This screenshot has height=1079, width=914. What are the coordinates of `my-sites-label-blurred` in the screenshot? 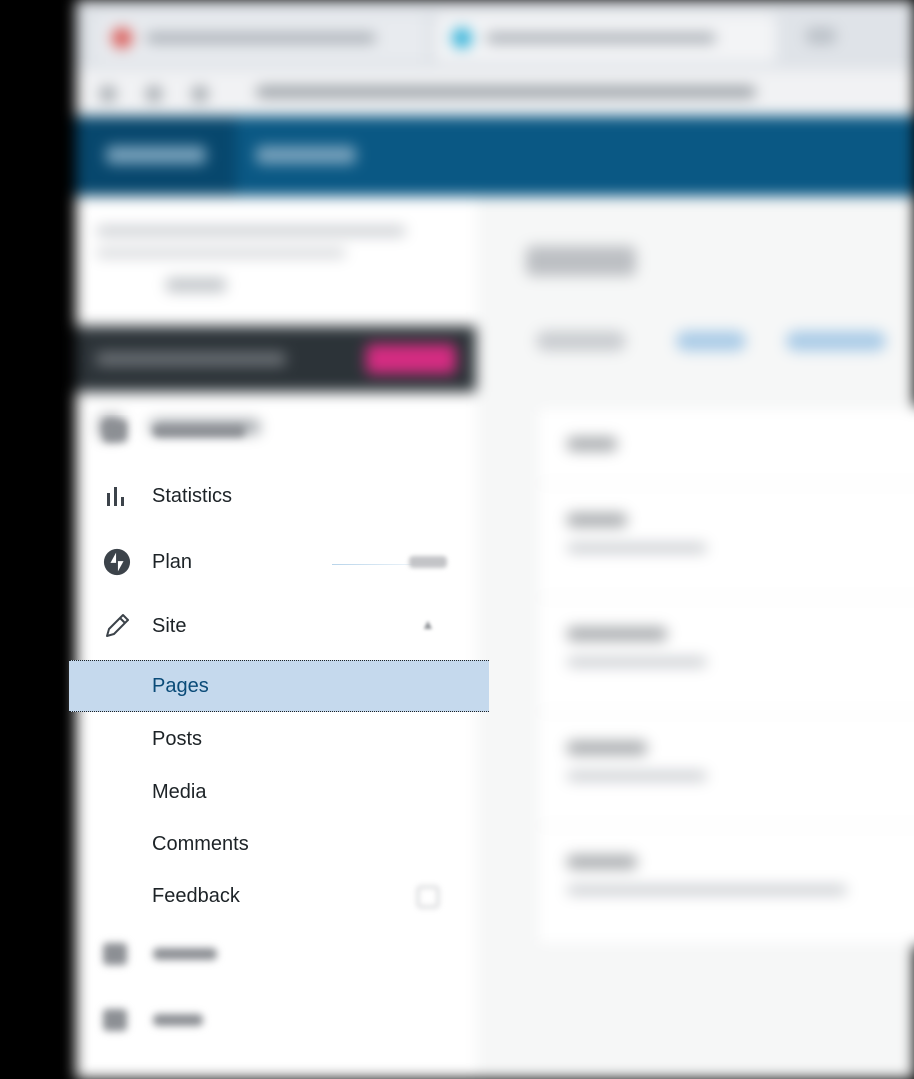 It's located at (156, 155).